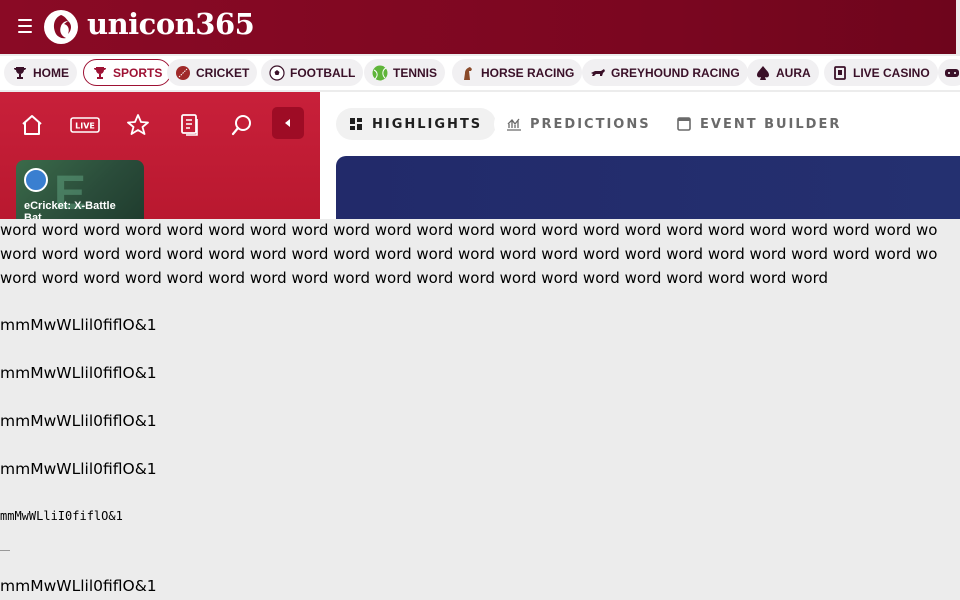 This screenshot has height=600, width=960. Describe the element at coordinates (138, 125) in the screenshot. I see `star-icon` at that location.